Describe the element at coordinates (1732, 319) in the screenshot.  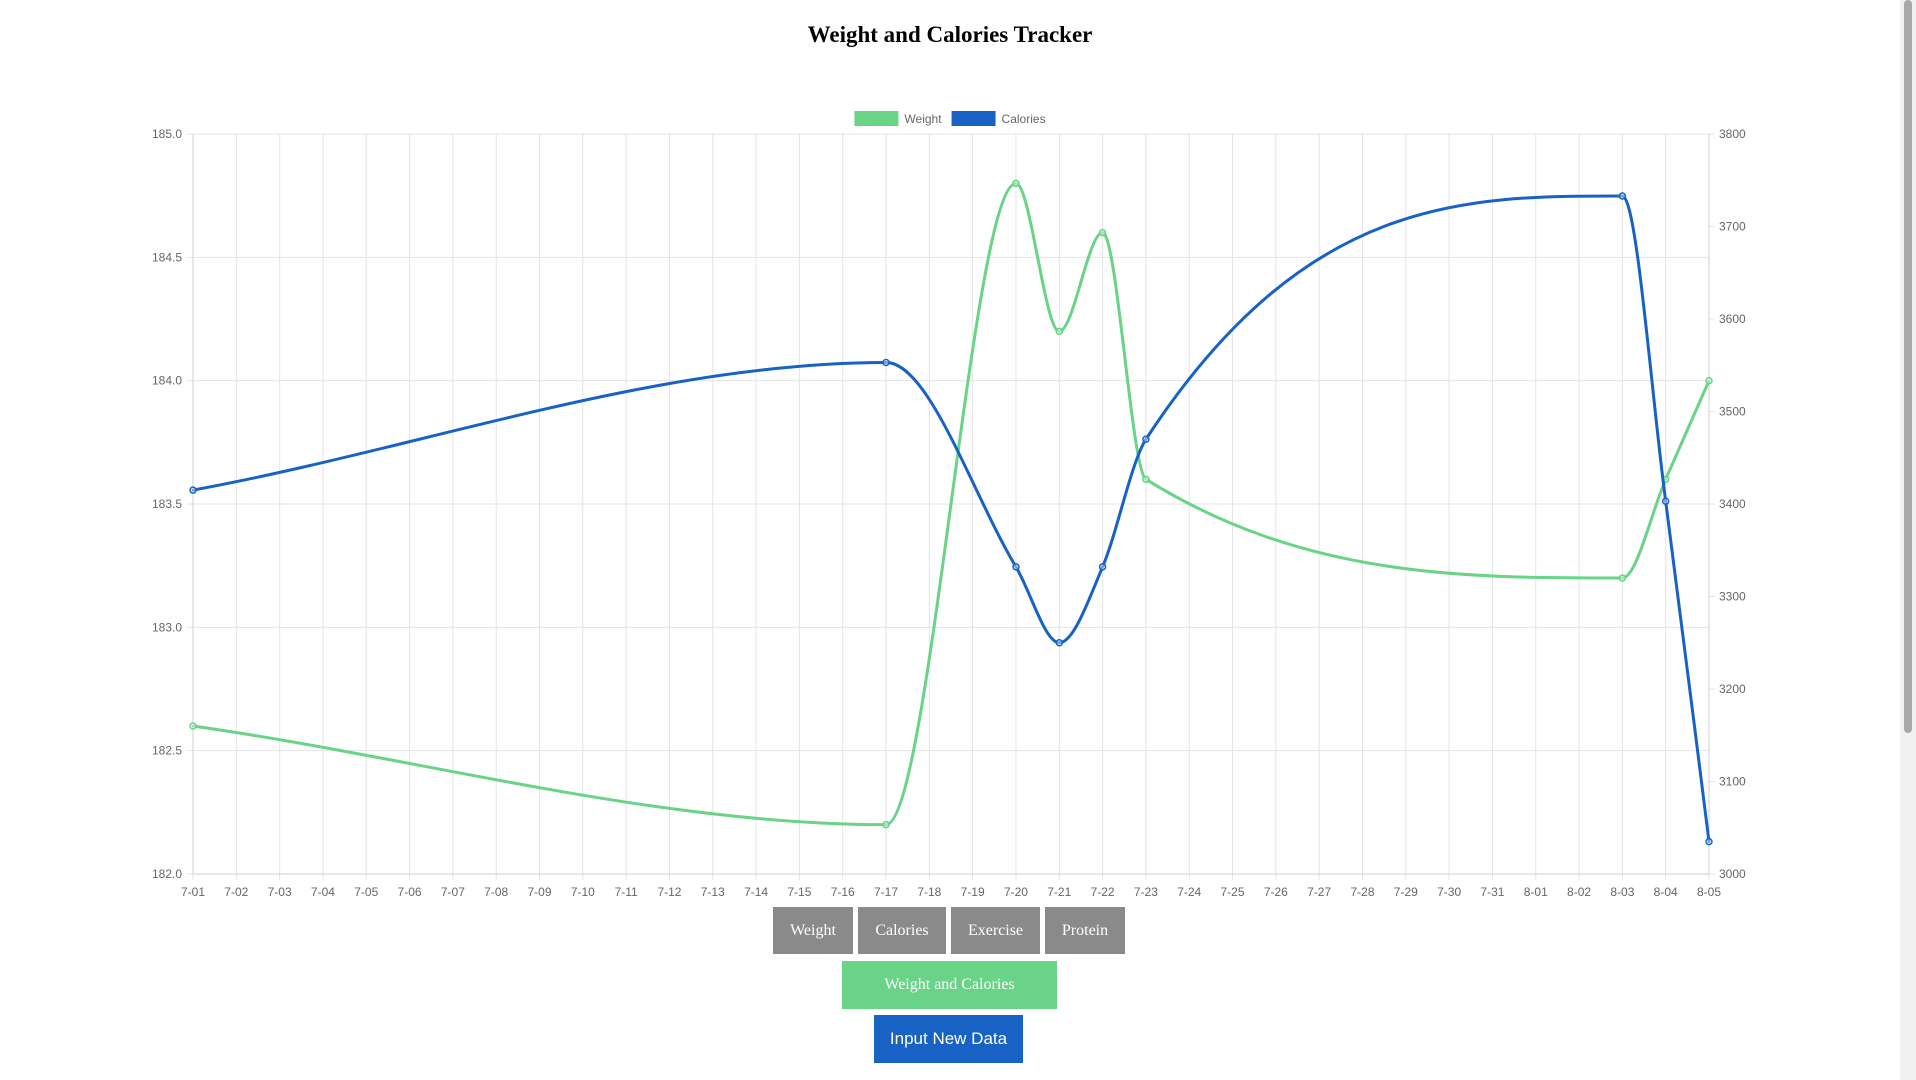
I see `y-right-tick-label: 3600` at that location.